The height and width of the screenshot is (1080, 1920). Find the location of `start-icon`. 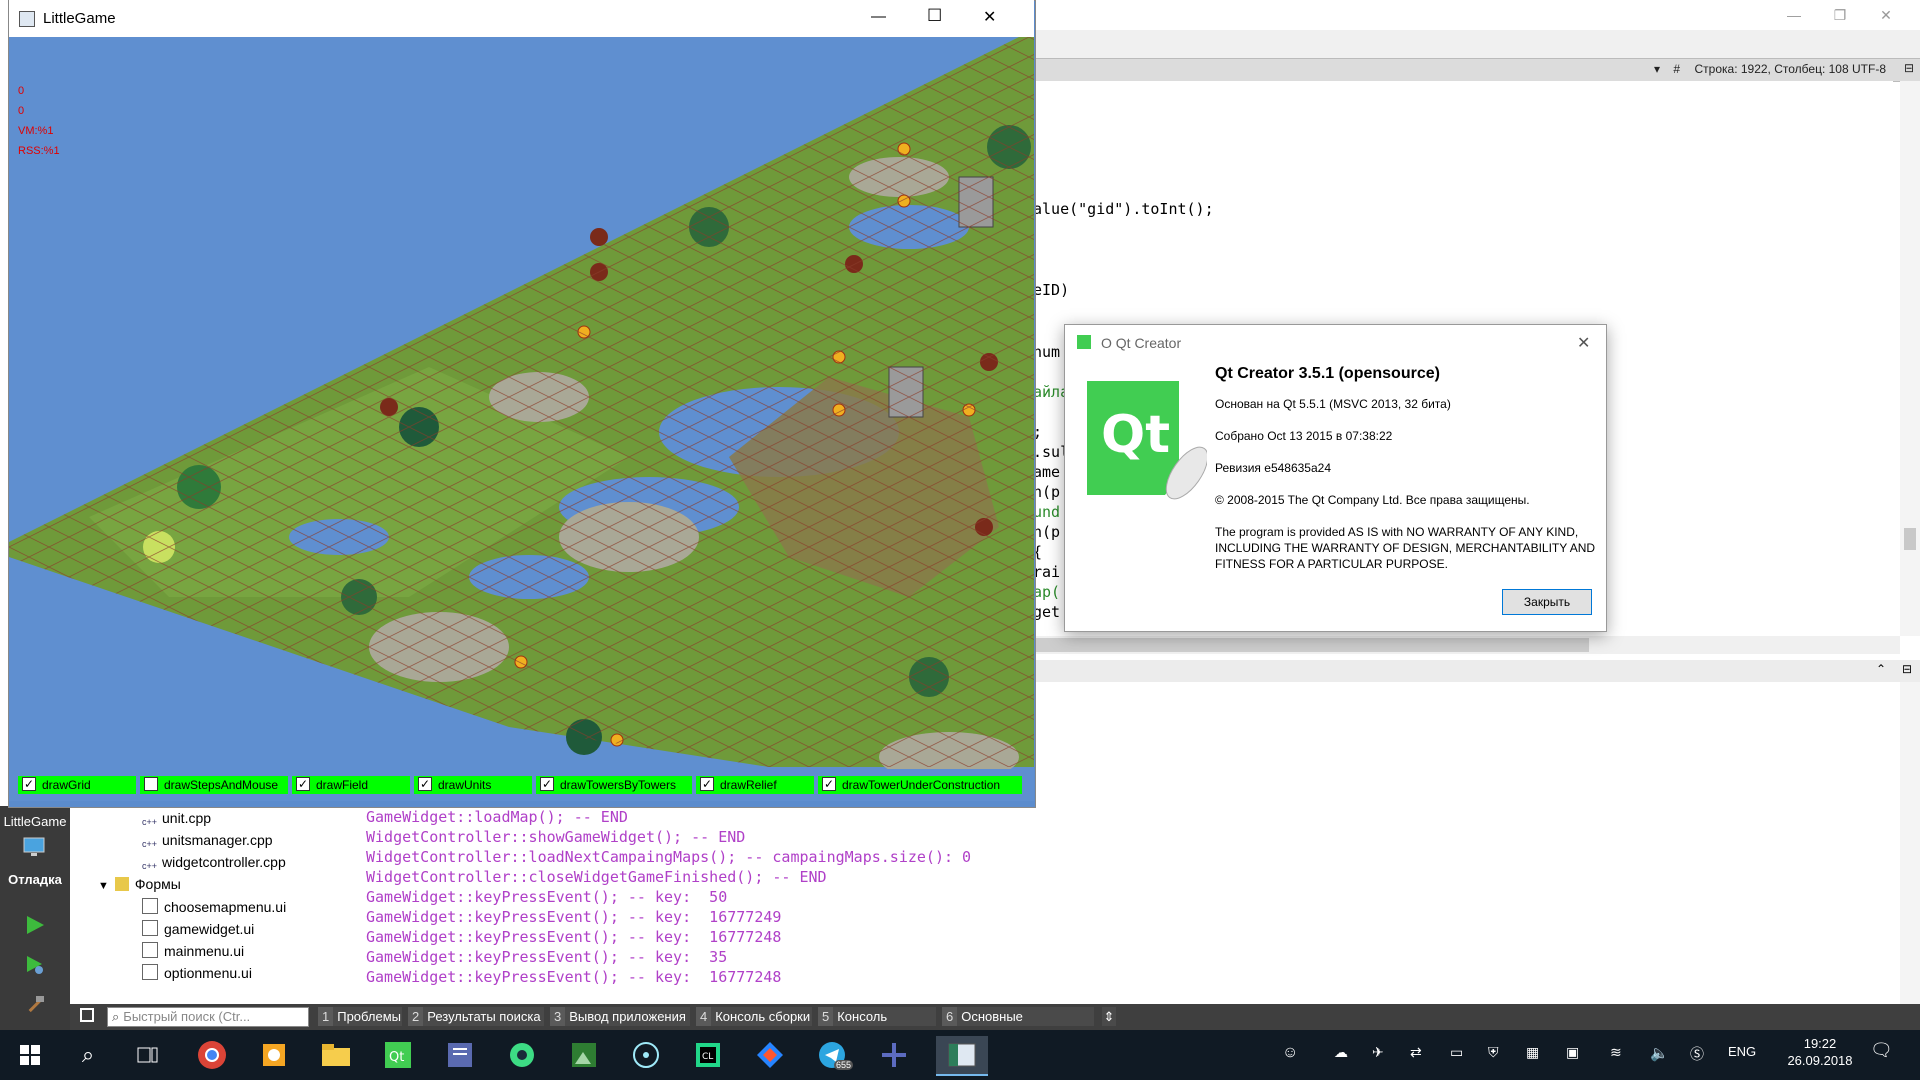

start-icon is located at coordinates (30, 1055).